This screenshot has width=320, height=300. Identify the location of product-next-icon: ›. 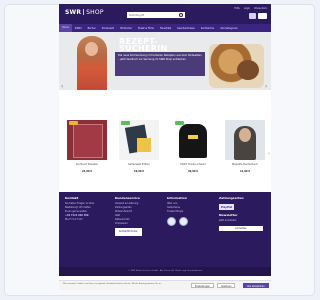
(269, 154).